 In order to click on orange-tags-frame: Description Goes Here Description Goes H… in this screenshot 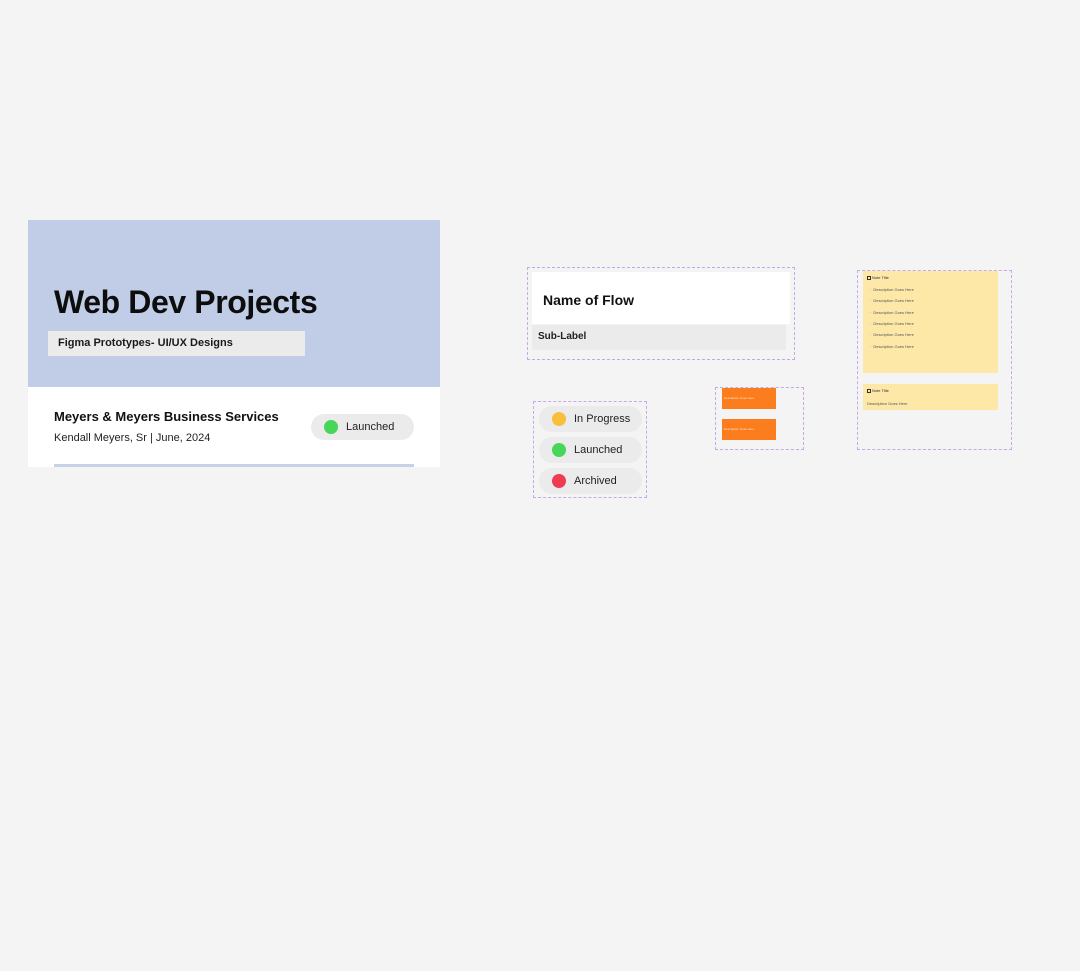, I will do `click(759, 418)`.